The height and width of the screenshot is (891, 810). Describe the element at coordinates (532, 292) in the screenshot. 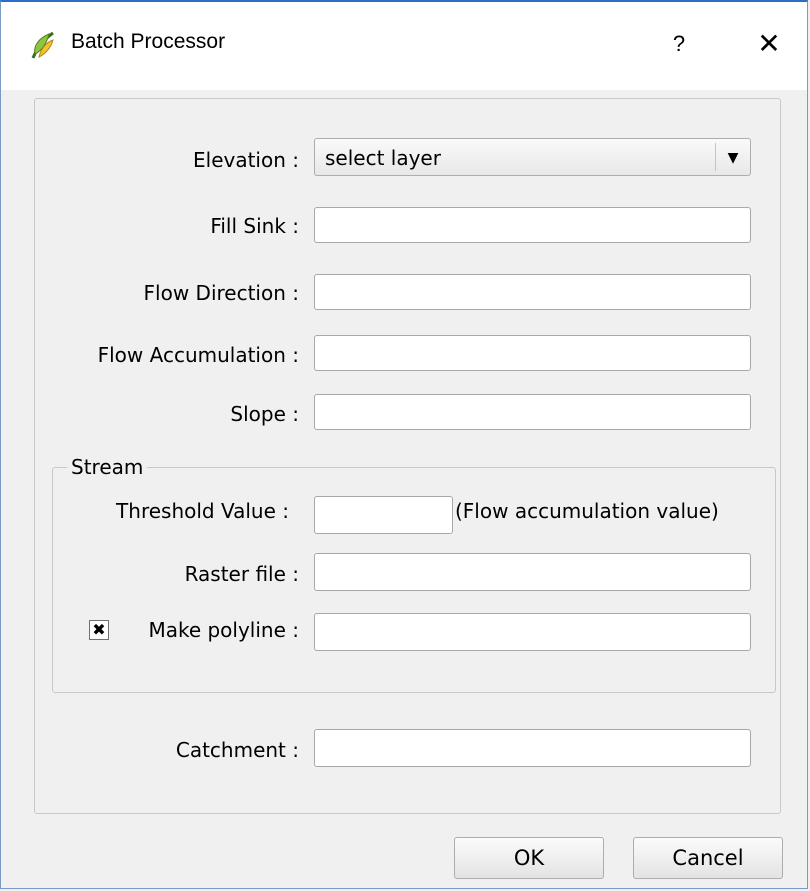

I see `flow-direction-field` at that location.